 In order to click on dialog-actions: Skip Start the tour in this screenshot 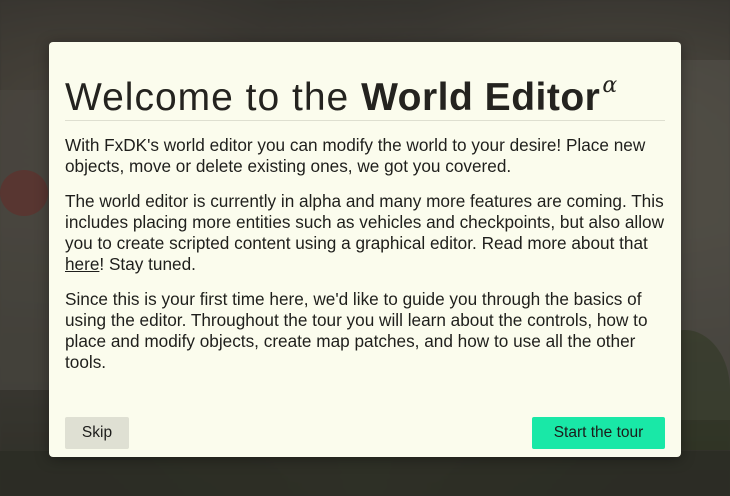, I will do `click(365, 433)`.